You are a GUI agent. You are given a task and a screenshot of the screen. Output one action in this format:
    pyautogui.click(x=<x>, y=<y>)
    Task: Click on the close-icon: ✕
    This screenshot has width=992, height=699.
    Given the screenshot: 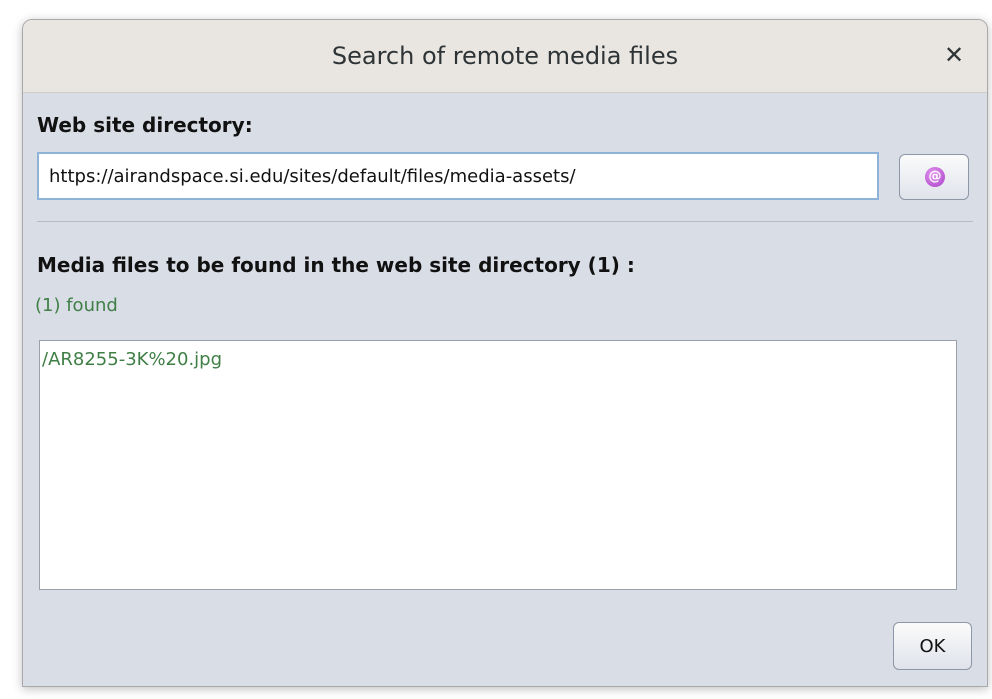 What is the action you would take?
    pyautogui.click(x=954, y=55)
    